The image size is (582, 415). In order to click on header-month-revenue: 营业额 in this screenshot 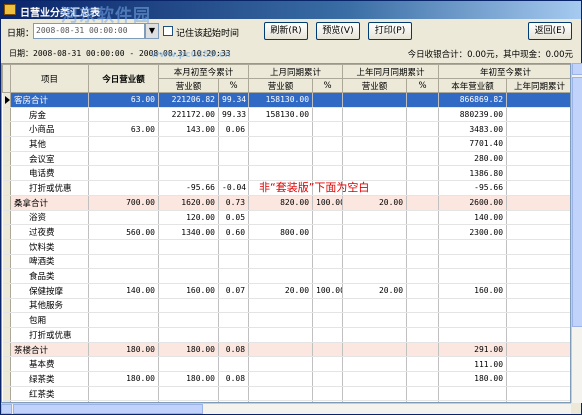, I will do `click(188, 85)`.